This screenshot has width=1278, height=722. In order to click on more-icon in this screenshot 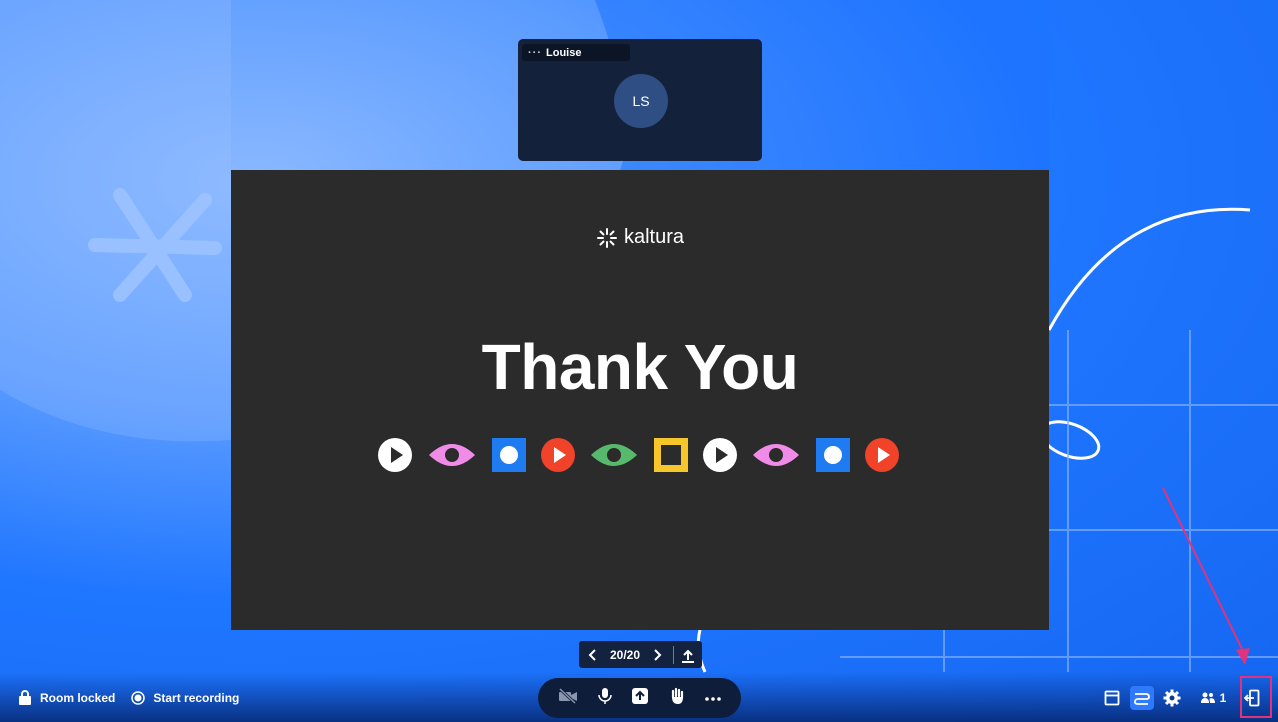, I will do `click(713, 699)`.